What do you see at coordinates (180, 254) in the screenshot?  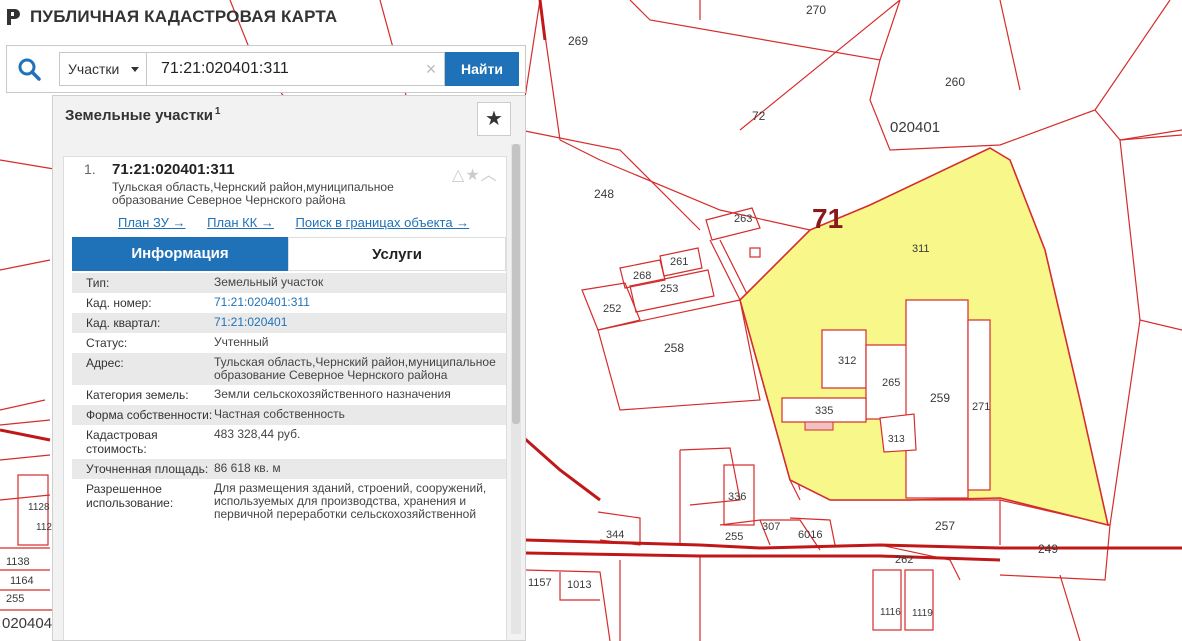 I see `tab-information: Информация` at bounding box center [180, 254].